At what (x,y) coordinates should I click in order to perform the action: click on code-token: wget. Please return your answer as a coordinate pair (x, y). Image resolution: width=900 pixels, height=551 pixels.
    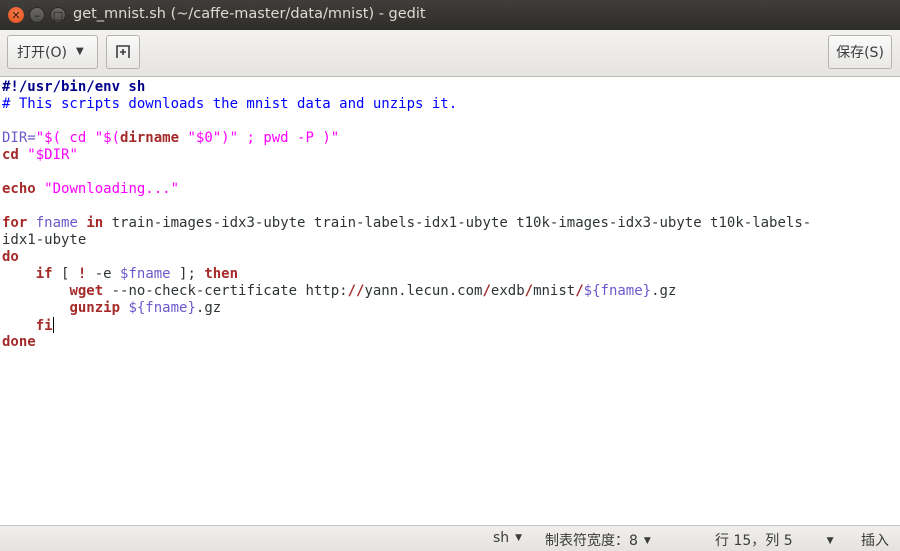
    Looking at the image, I should click on (86, 291).